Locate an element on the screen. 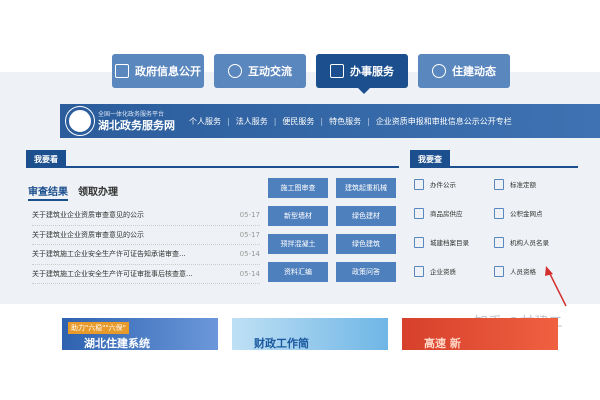 This screenshot has width=600, height=400. promo-thumbnails: 助力"六稳""六保" 湖北住建系统 财政工作简 高速 新 is located at coordinates (310, 334).